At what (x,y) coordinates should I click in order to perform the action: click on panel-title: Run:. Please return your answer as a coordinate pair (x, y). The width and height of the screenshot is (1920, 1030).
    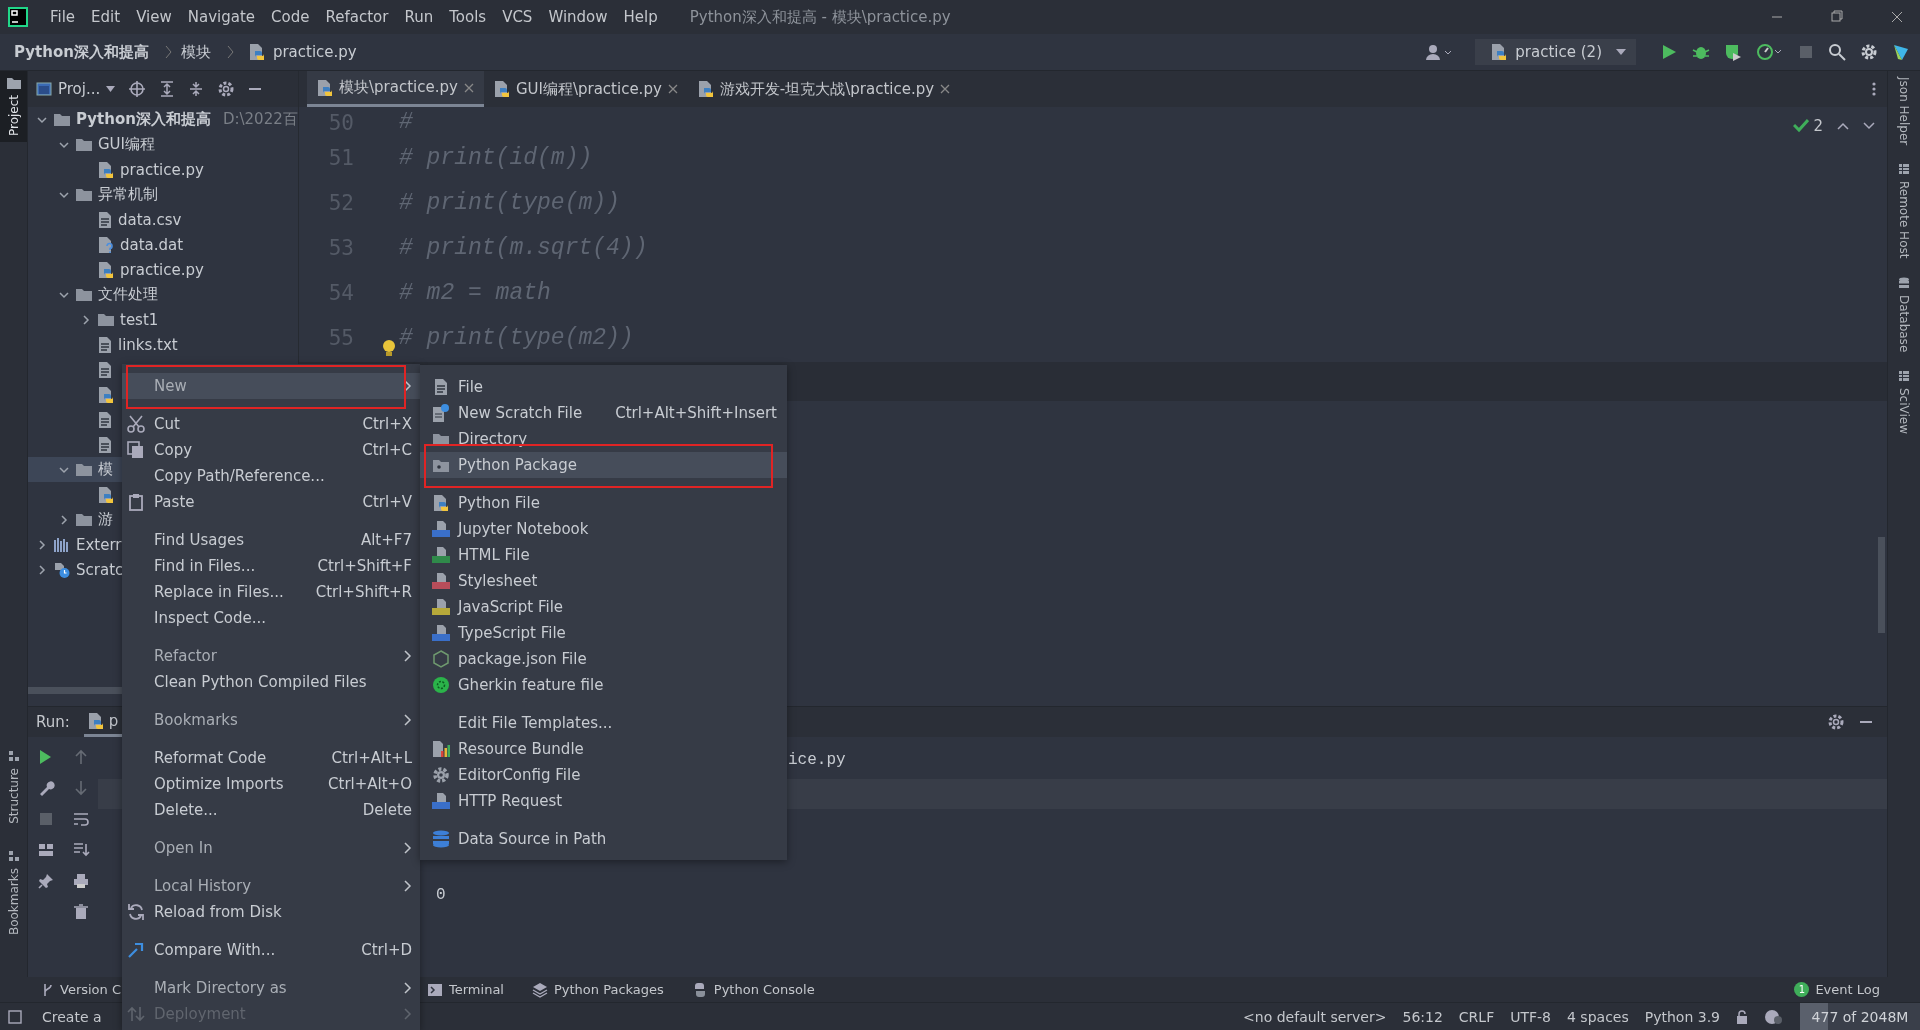
    Looking at the image, I should click on (53, 722).